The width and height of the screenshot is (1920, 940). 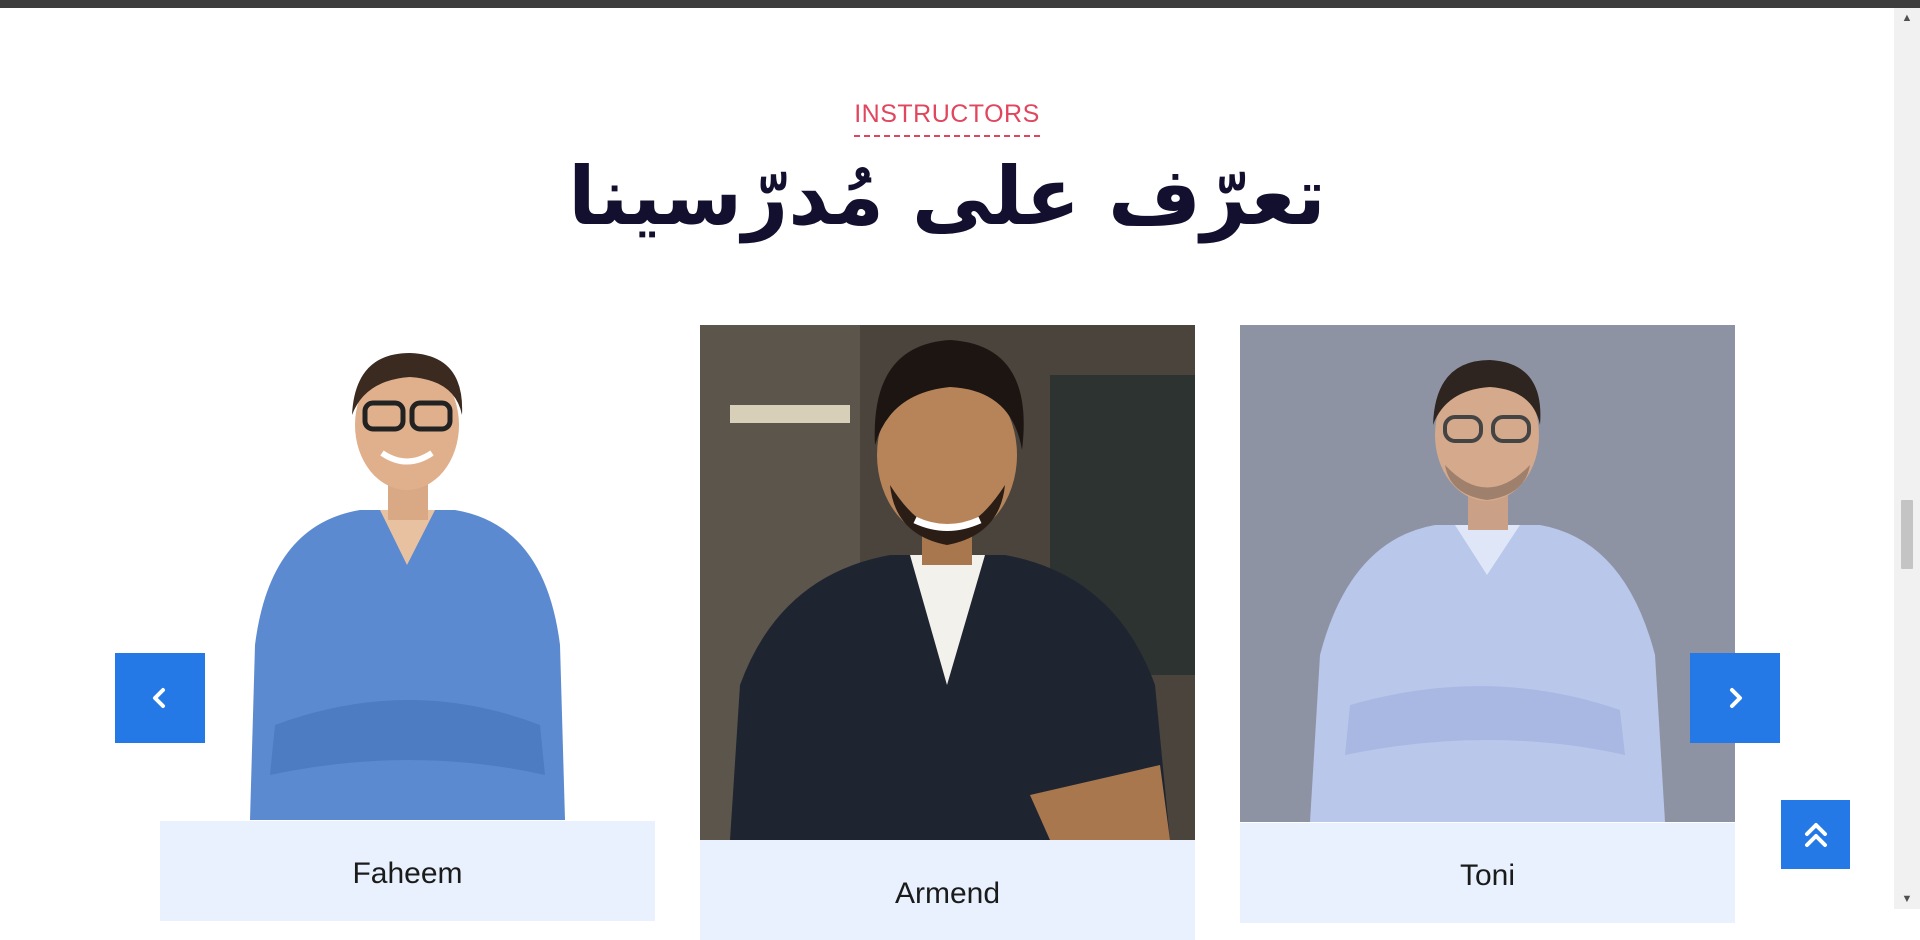 I want to click on page-scrollbar: ▲ ▼, so click(x=1907, y=458).